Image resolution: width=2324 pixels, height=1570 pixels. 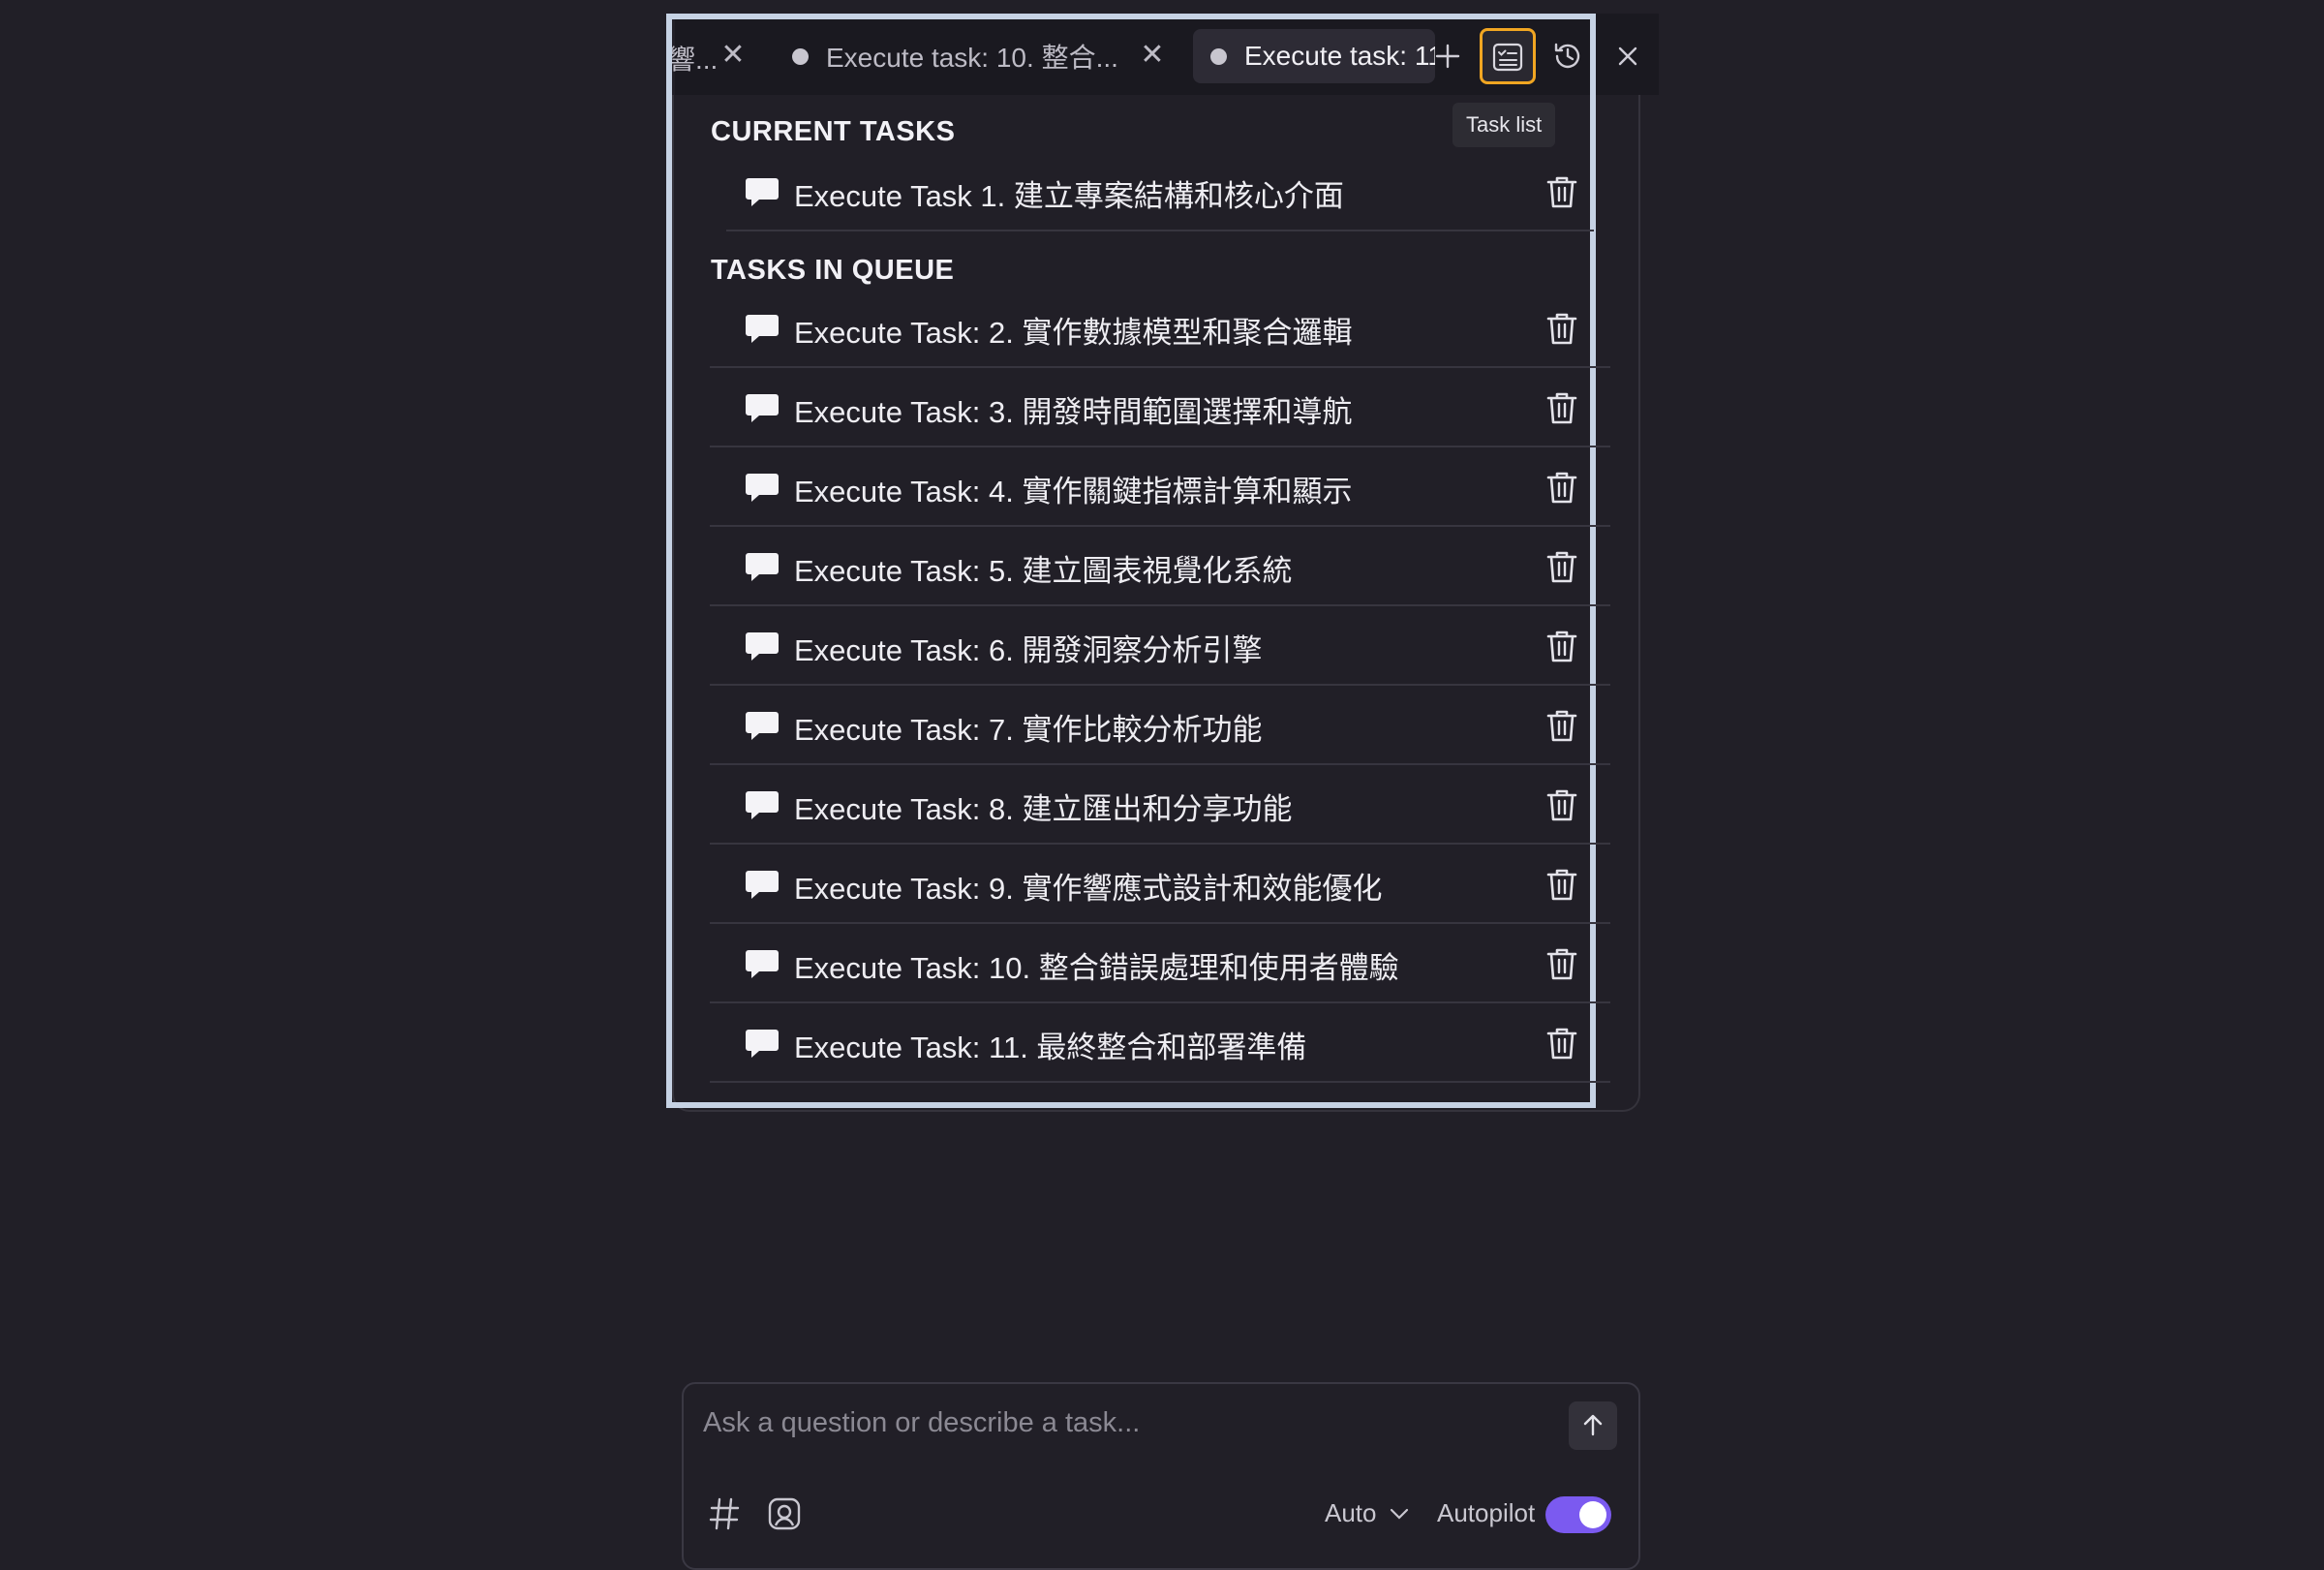 I want to click on task-label: Execute Task: 4. 實作關鍵指標計算和顯示, so click(x=1073, y=492).